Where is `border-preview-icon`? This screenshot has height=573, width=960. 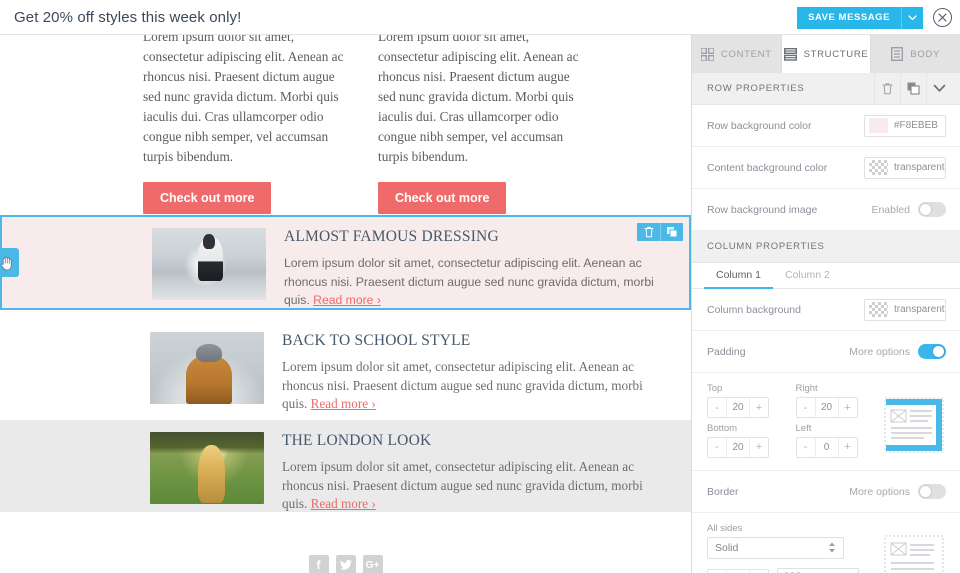
border-preview-icon is located at coordinates (914, 554).